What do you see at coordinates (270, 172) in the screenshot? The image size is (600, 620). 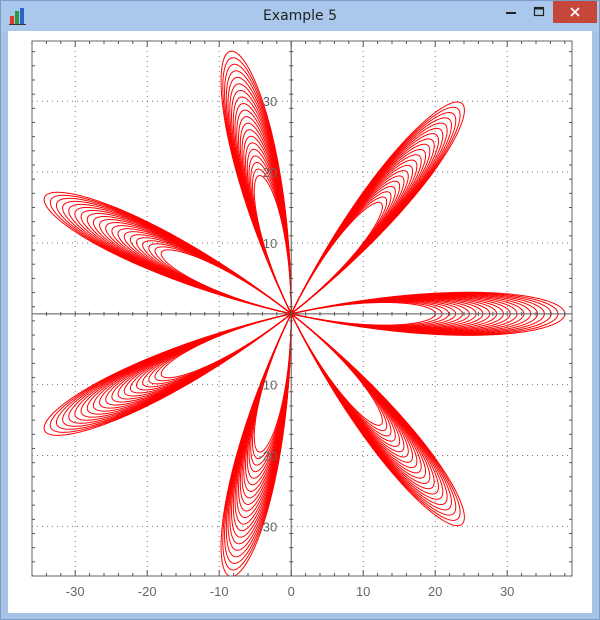 I see `y-tick-label: 20` at bounding box center [270, 172].